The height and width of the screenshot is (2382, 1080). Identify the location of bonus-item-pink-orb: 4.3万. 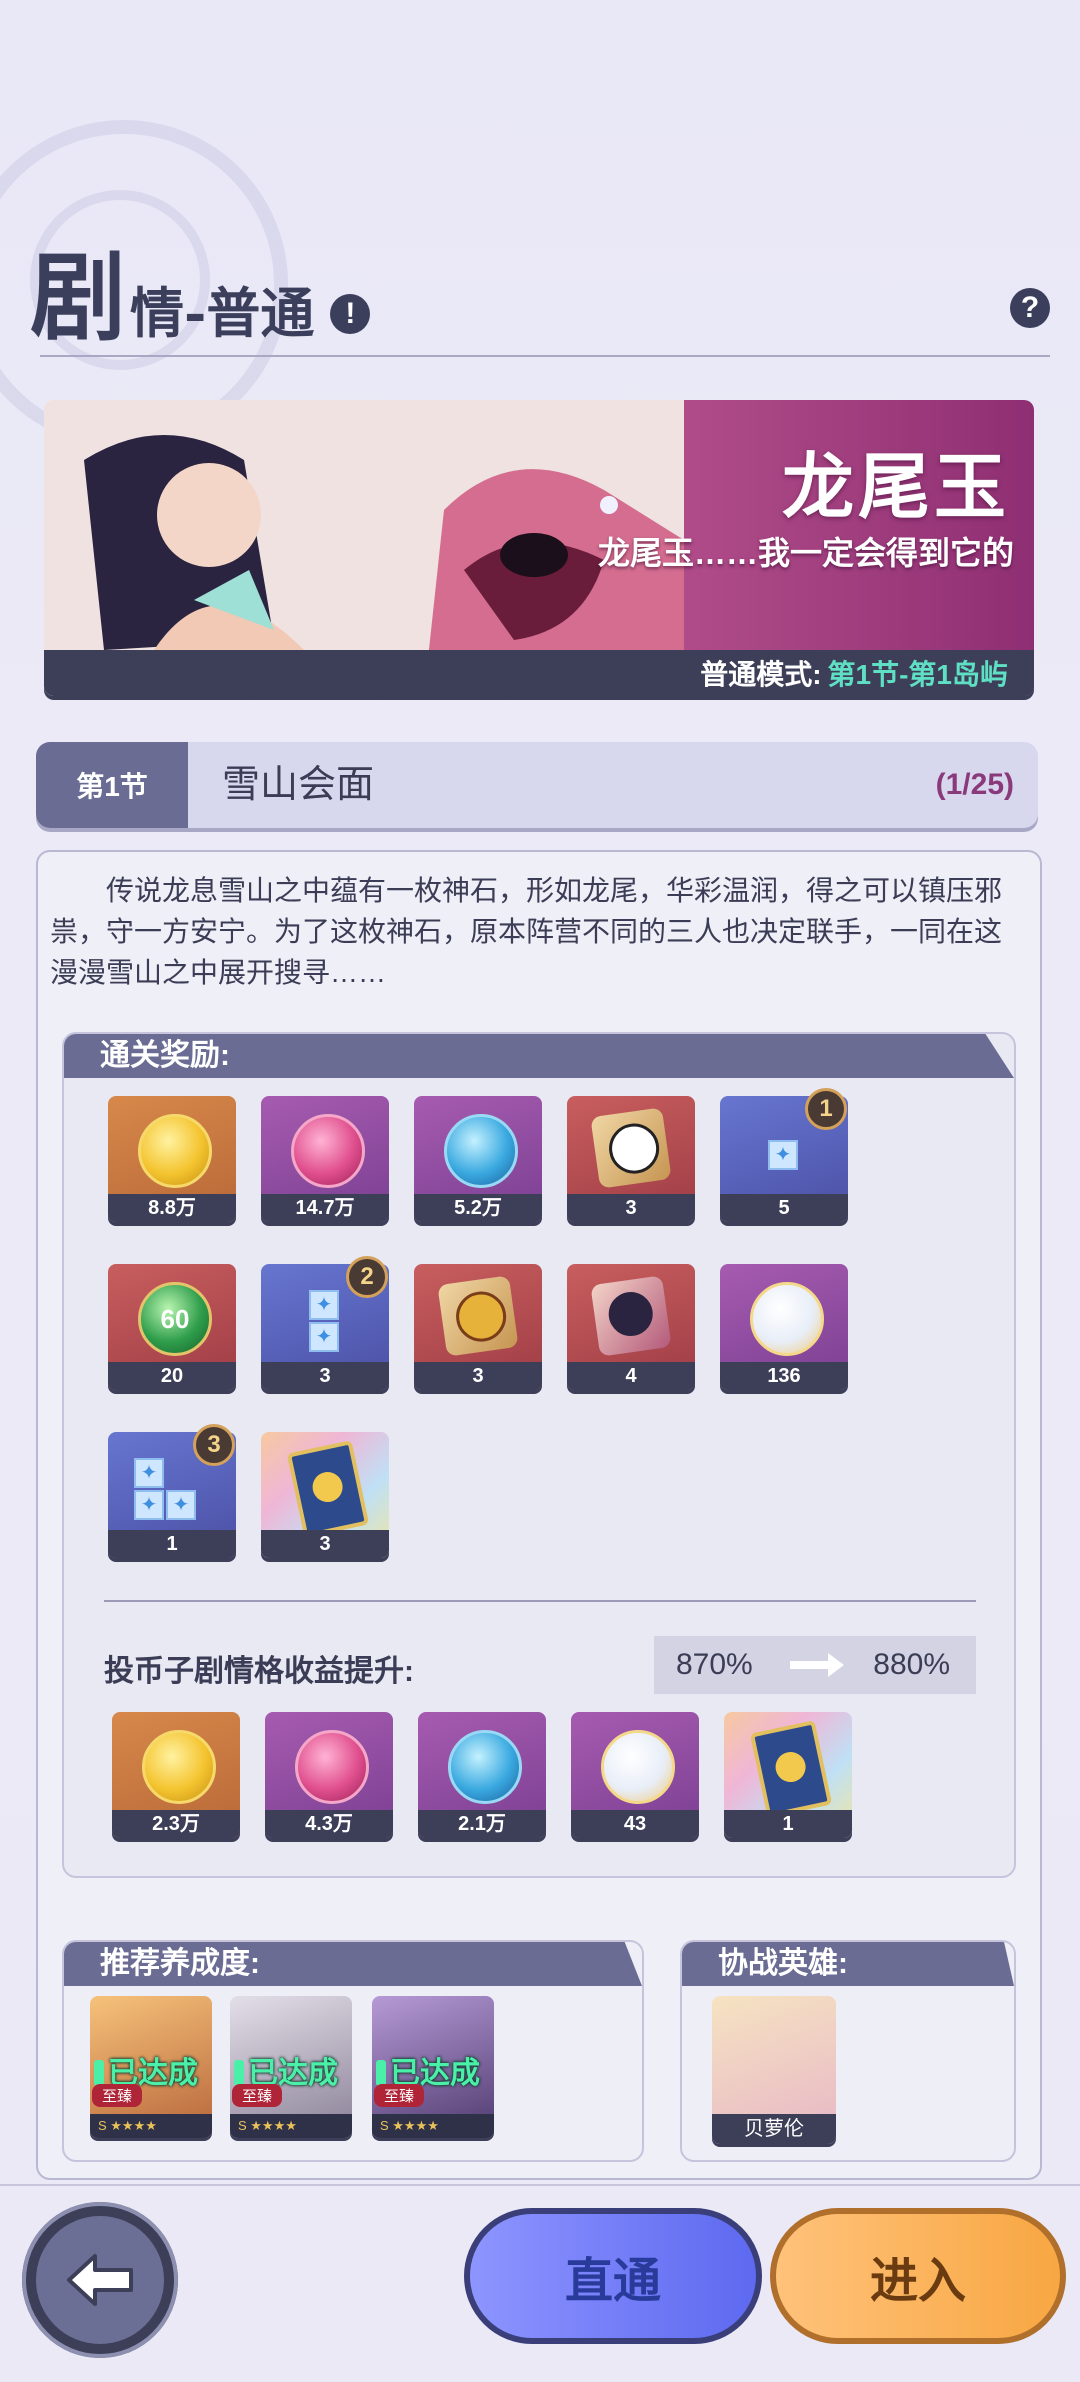
(329, 1775).